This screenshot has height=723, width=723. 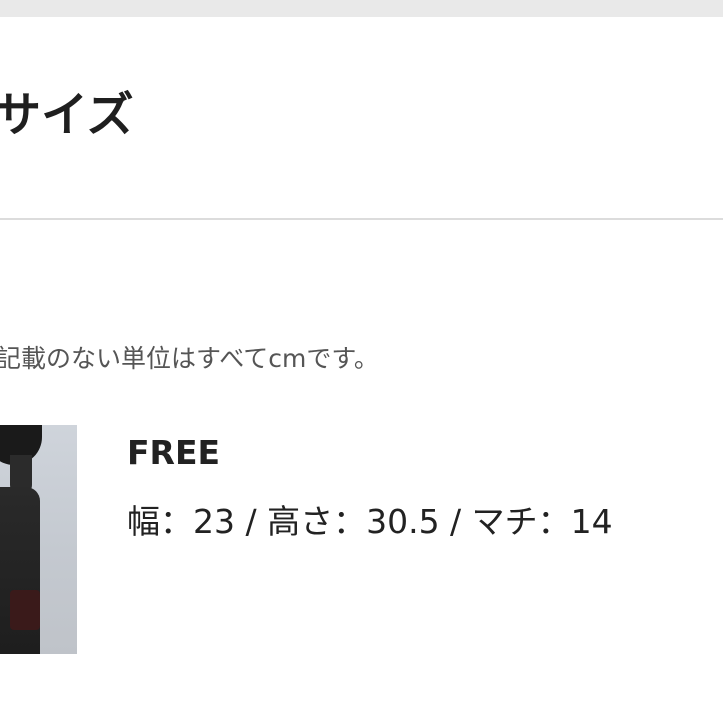 What do you see at coordinates (361, 8) in the screenshot?
I see `top-bar` at bounding box center [361, 8].